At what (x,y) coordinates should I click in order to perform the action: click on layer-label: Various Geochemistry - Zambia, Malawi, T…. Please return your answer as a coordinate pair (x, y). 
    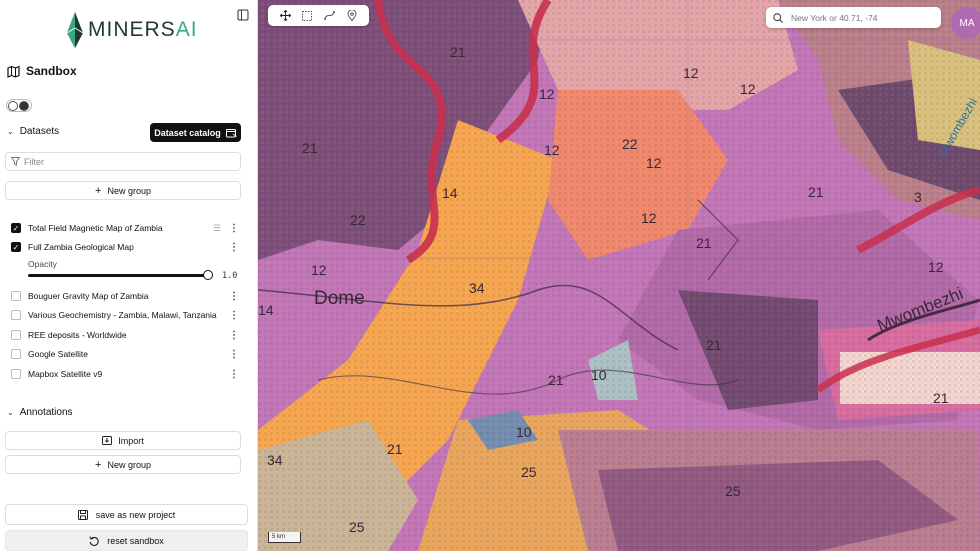
    Looking at the image, I should click on (122, 315).